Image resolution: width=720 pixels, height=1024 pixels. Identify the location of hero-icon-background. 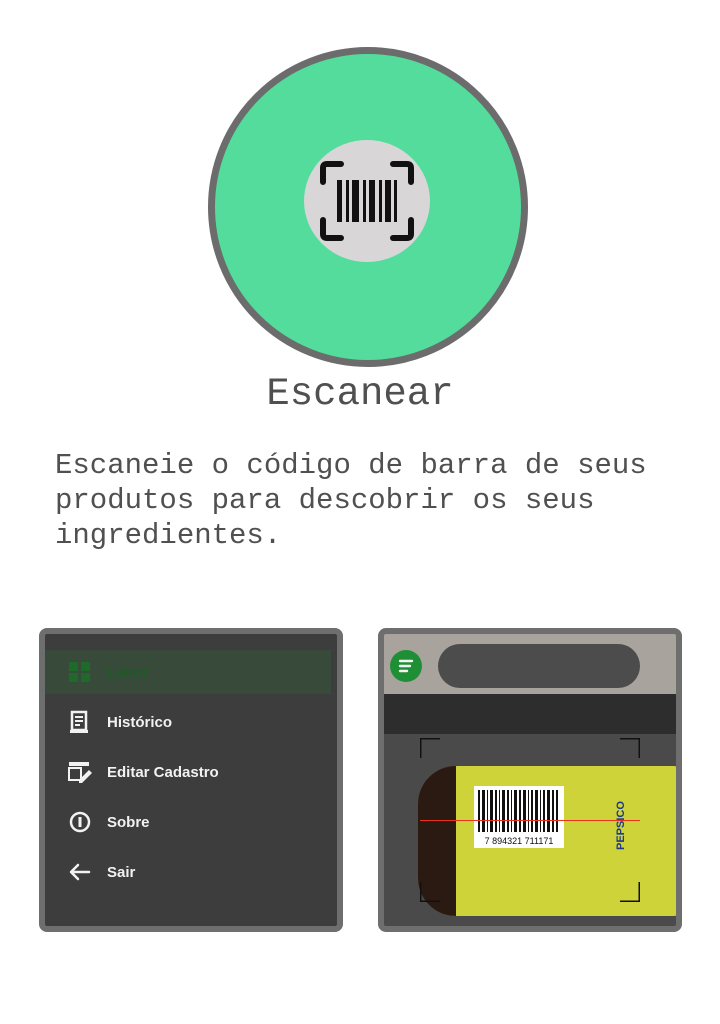
(367, 201).